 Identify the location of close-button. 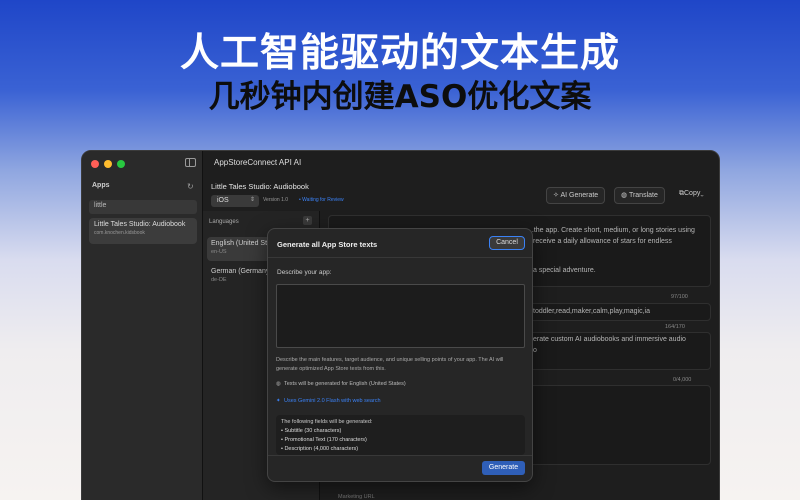
(95, 164).